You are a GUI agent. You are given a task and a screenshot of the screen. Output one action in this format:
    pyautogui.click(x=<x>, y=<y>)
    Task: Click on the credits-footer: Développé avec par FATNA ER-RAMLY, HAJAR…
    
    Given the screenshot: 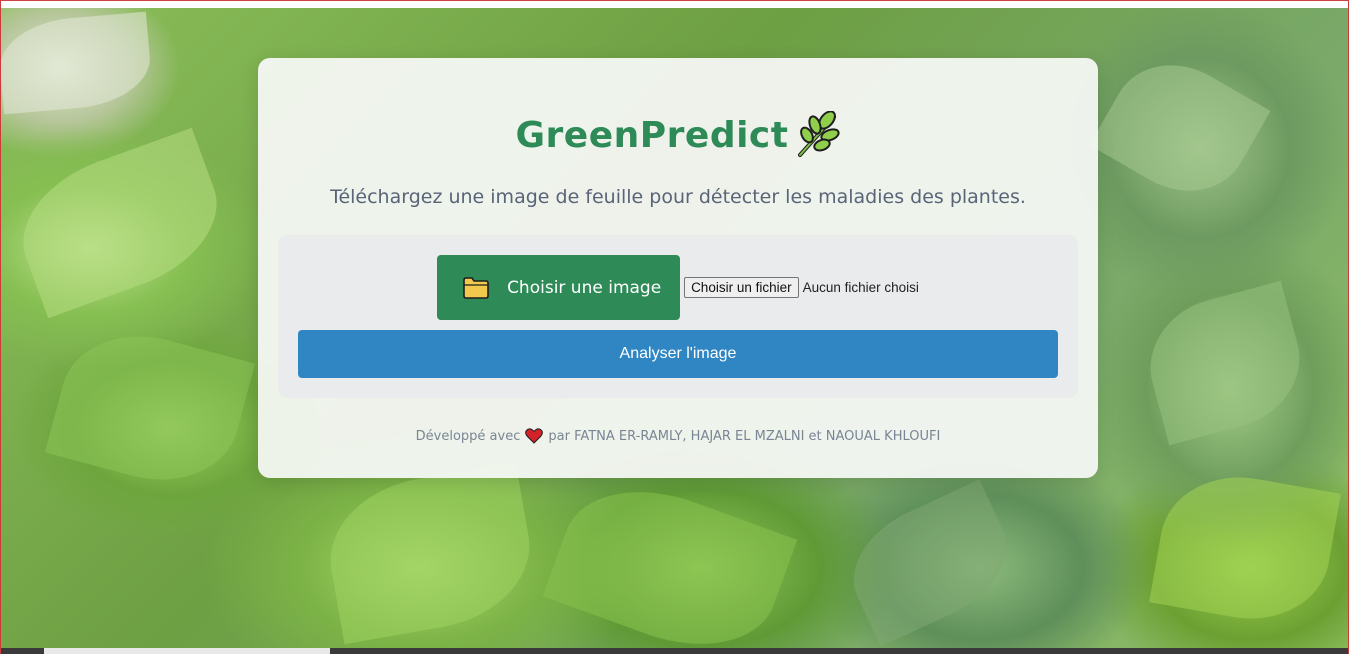 What is the action you would take?
    pyautogui.click(x=678, y=436)
    